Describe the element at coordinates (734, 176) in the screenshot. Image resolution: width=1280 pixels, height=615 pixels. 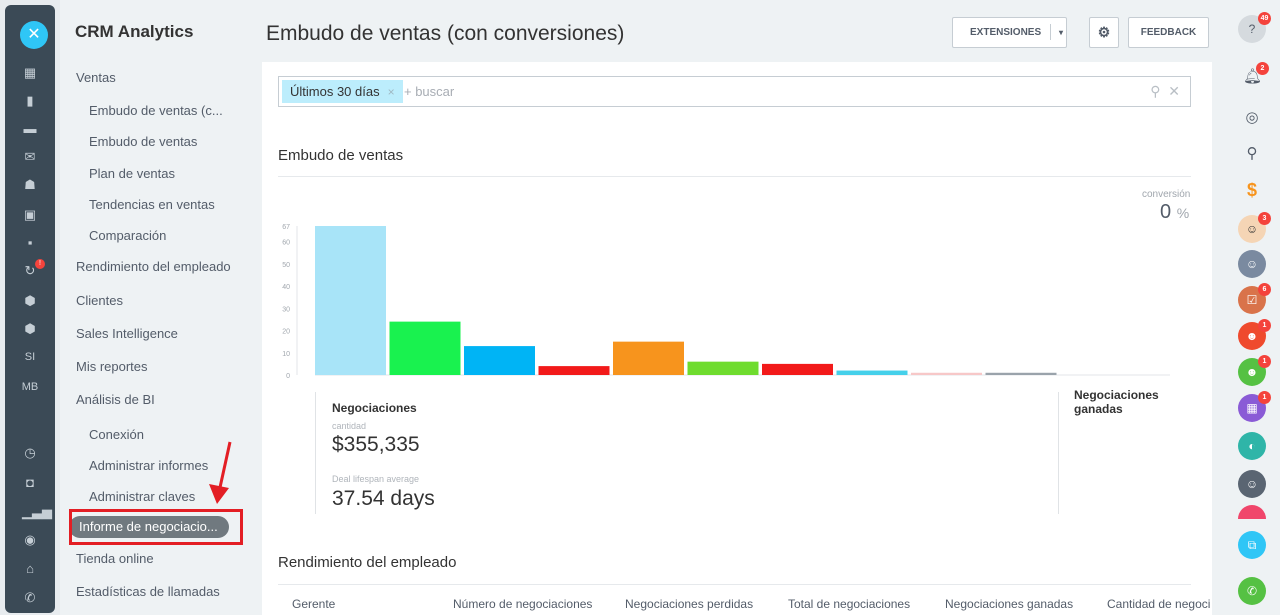
I see `funnel-divider` at that location.